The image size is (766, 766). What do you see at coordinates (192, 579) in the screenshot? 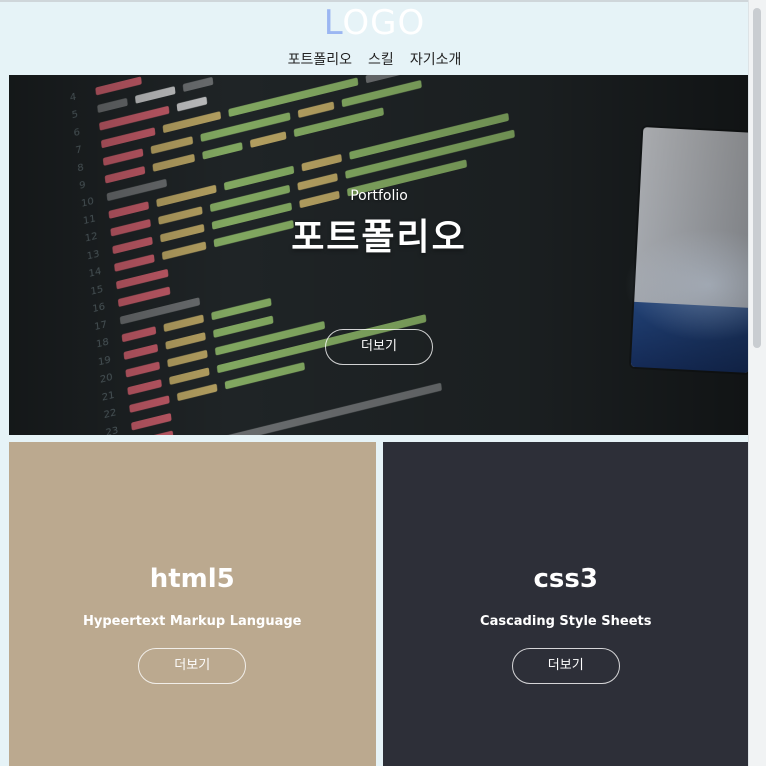
I see `card-title: html5` at bounding box center [192, 579].